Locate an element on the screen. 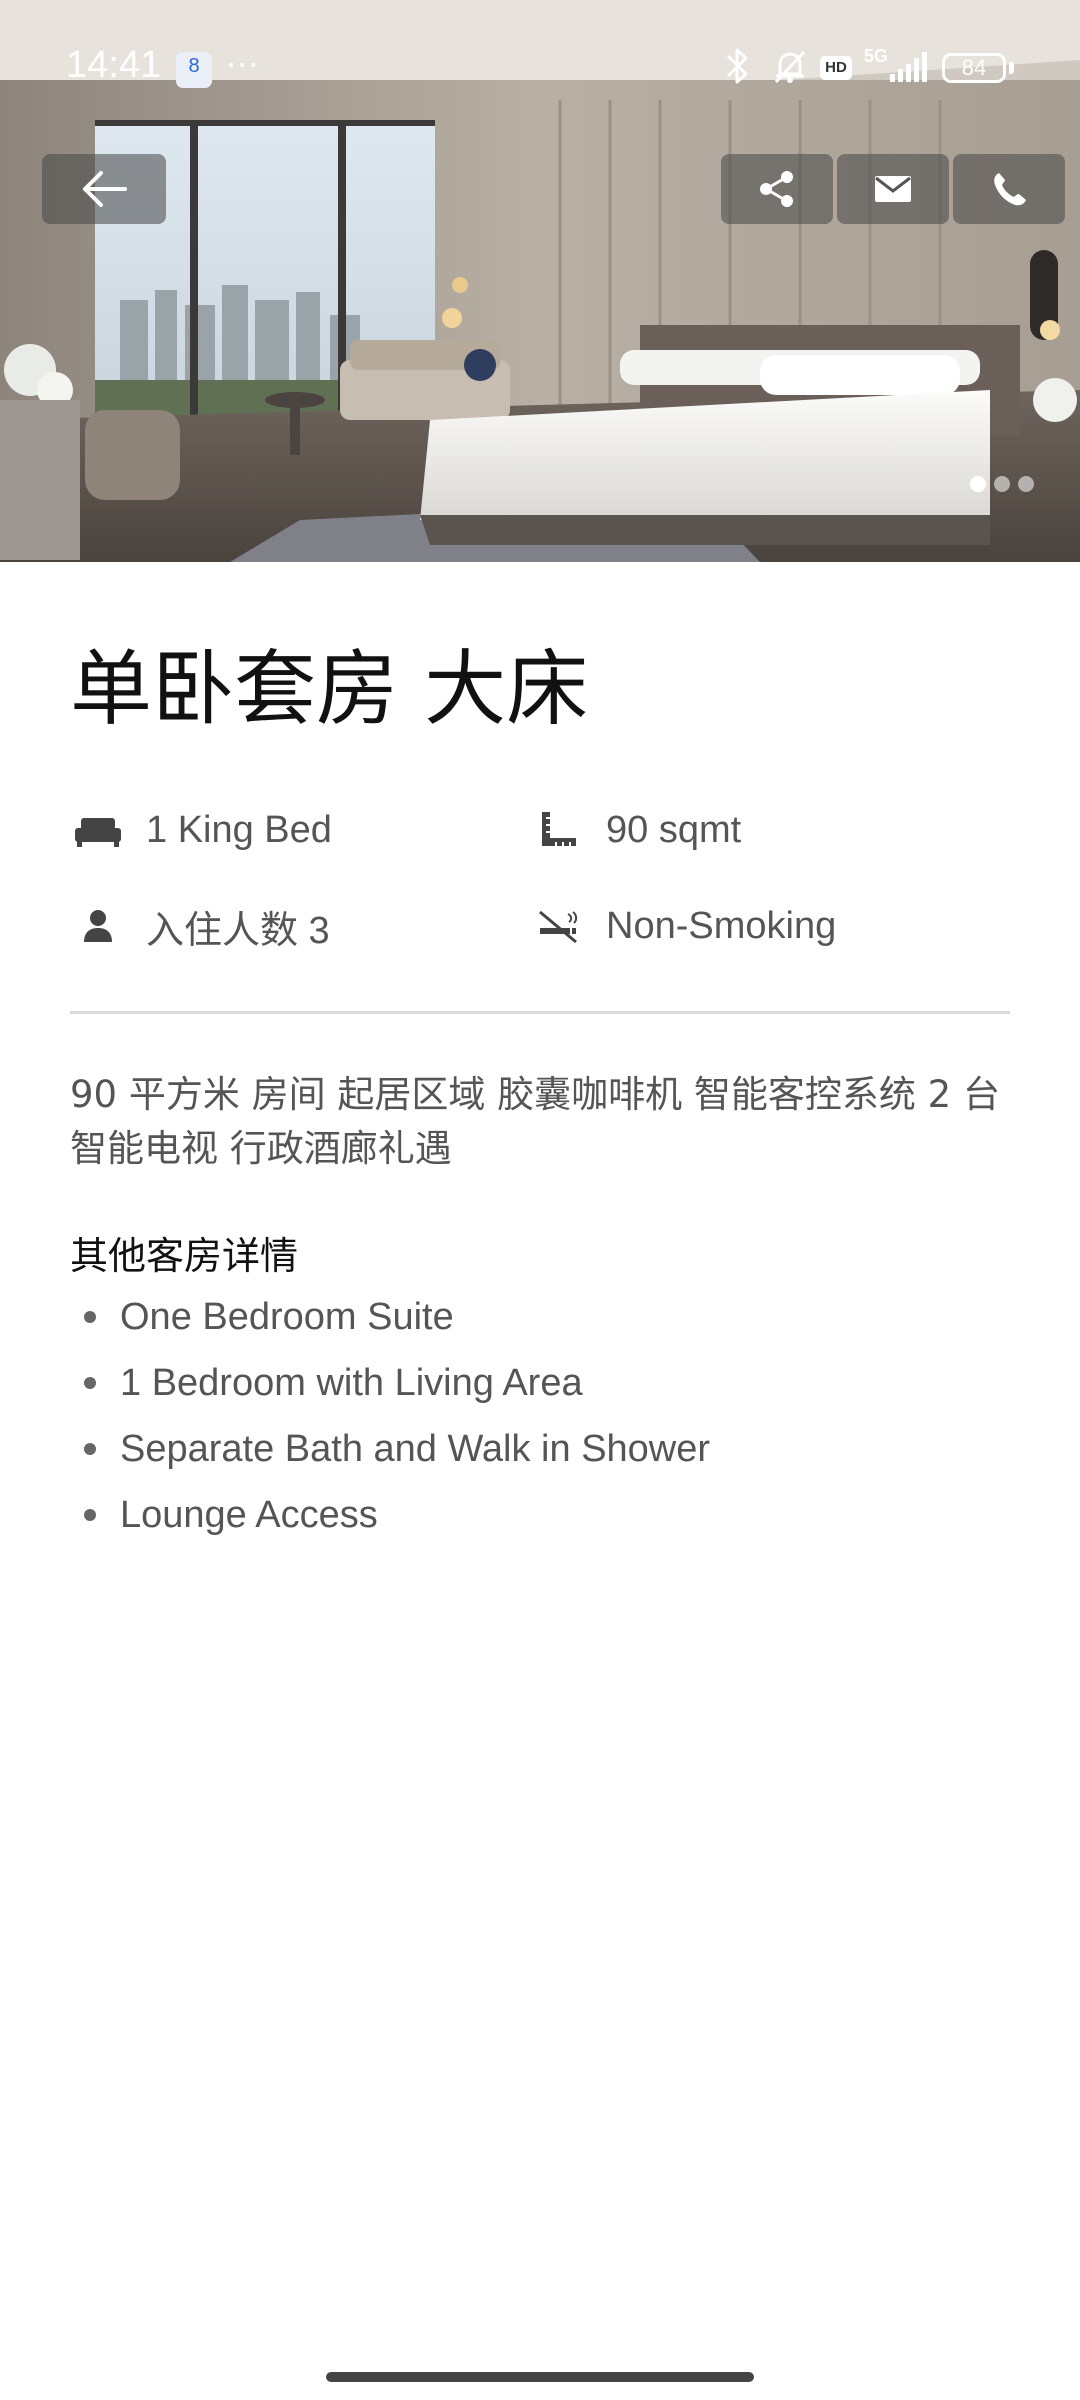 Image resolution: width=1080 pixels, height=2400 pixels. feature-occupancy: 入住人数 3 is located at coordinates (200, 926).